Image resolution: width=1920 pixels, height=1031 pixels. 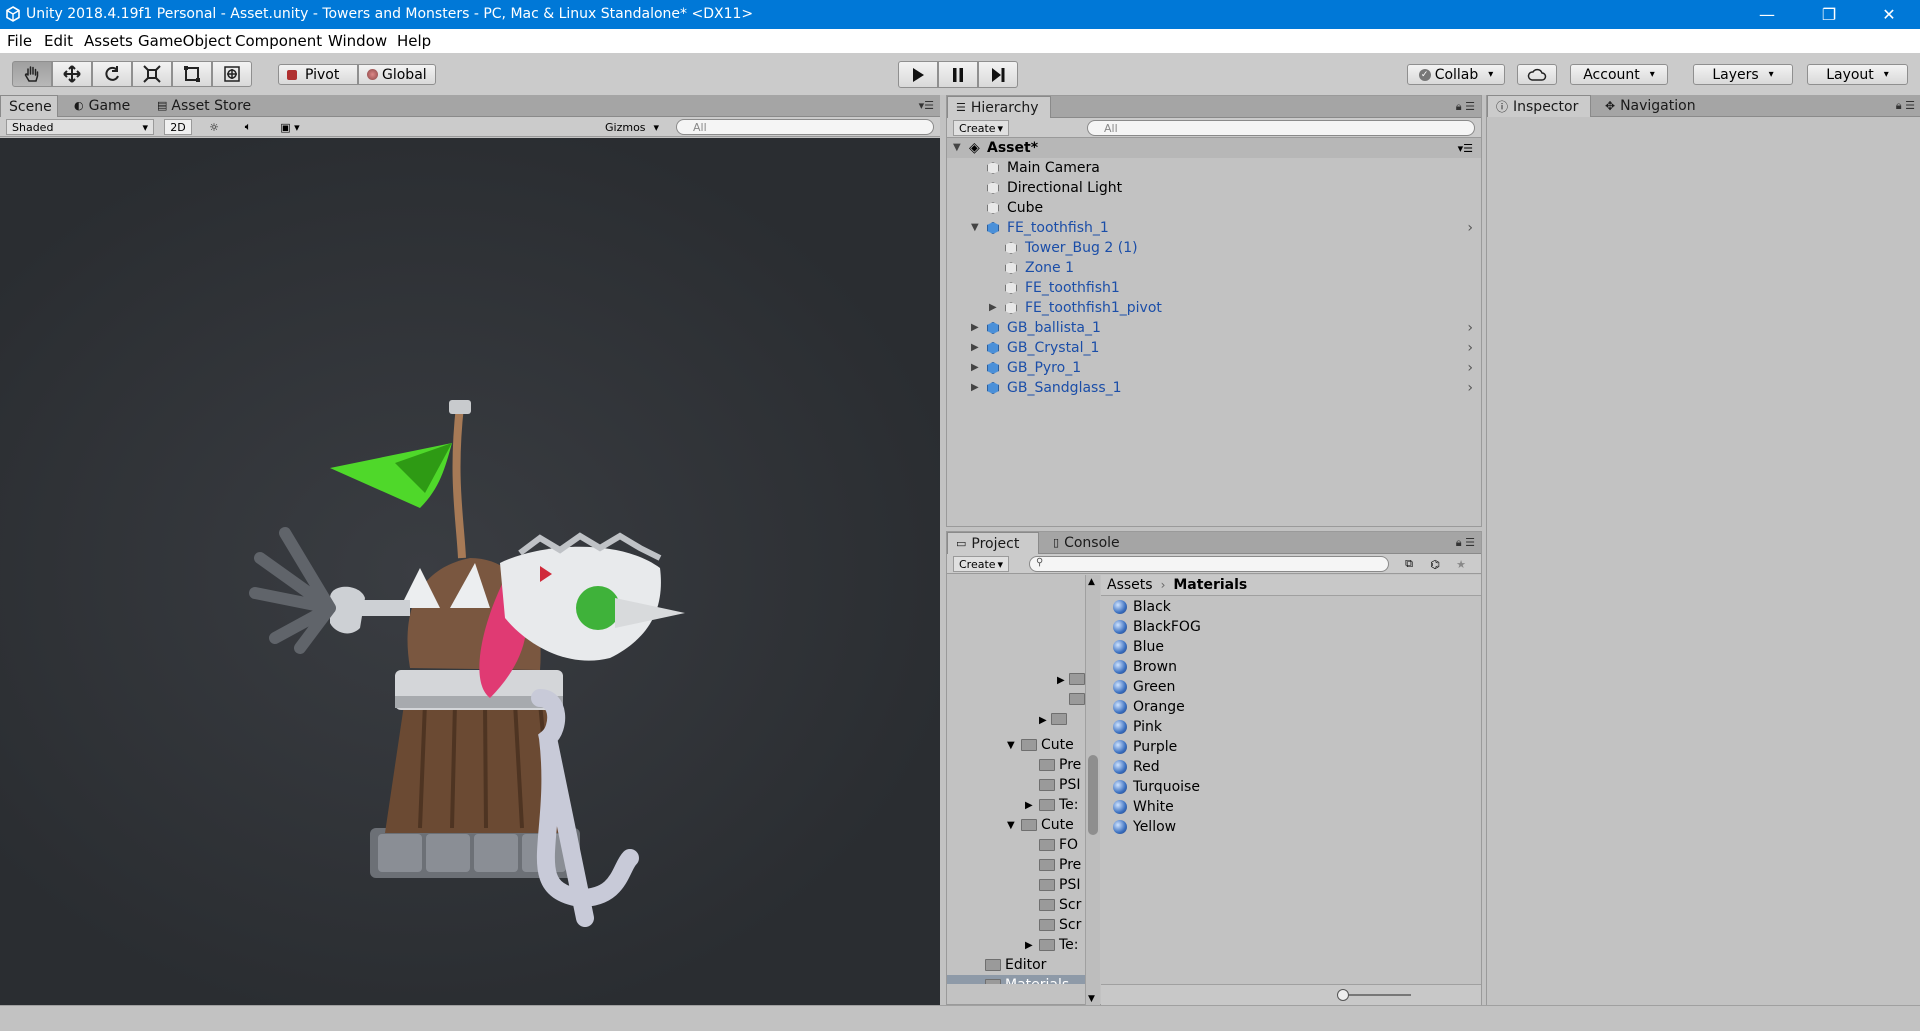 What do you see at coordinates (1214, 348) in the screenshot?
I see `hierarchy-item: ▶ GB_Crystal_1 ›` at bounding box center [1214, 348].